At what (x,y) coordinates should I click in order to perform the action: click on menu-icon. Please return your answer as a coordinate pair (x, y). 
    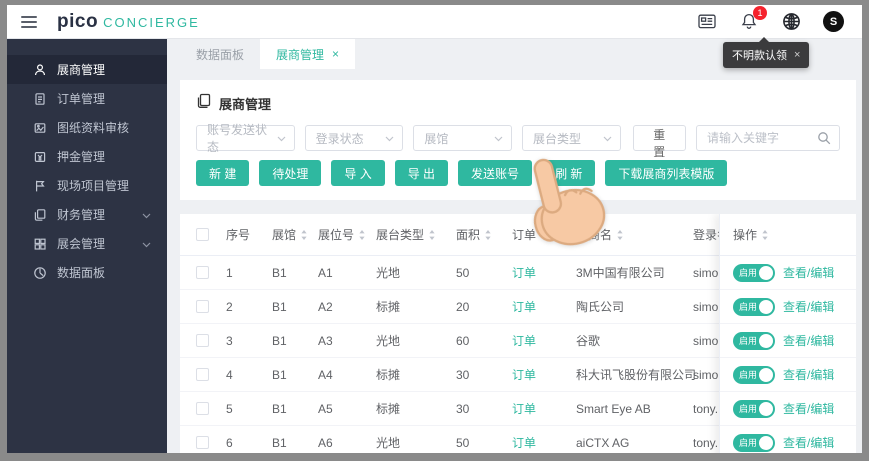
    Looking at the image, I should click on (29, 21).